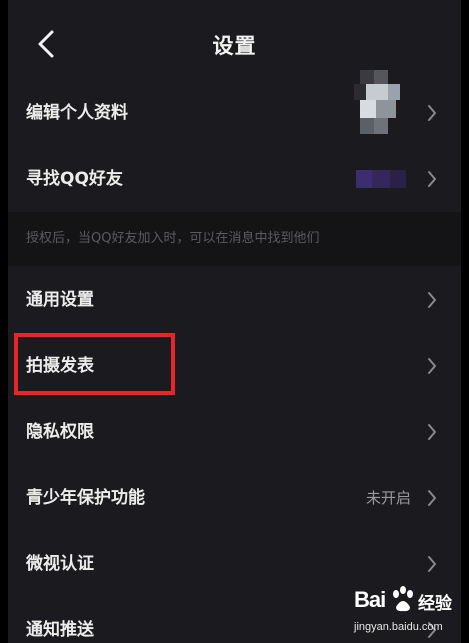  I want to click on certification-label: 微视认证, so click(60, 564).